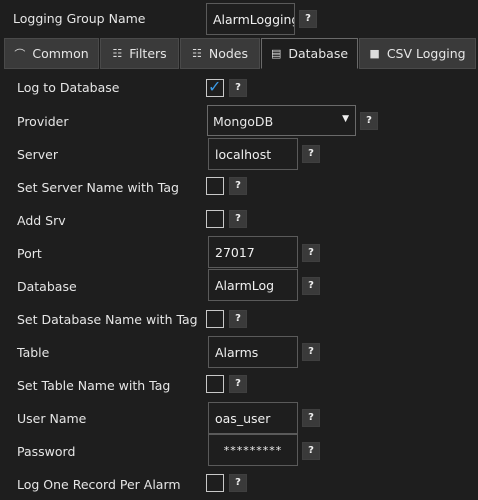  Describe the element at coordinates (426, 53) in the screenshot. I see `tab-csv-logging-label: CSV Logging` at that location.